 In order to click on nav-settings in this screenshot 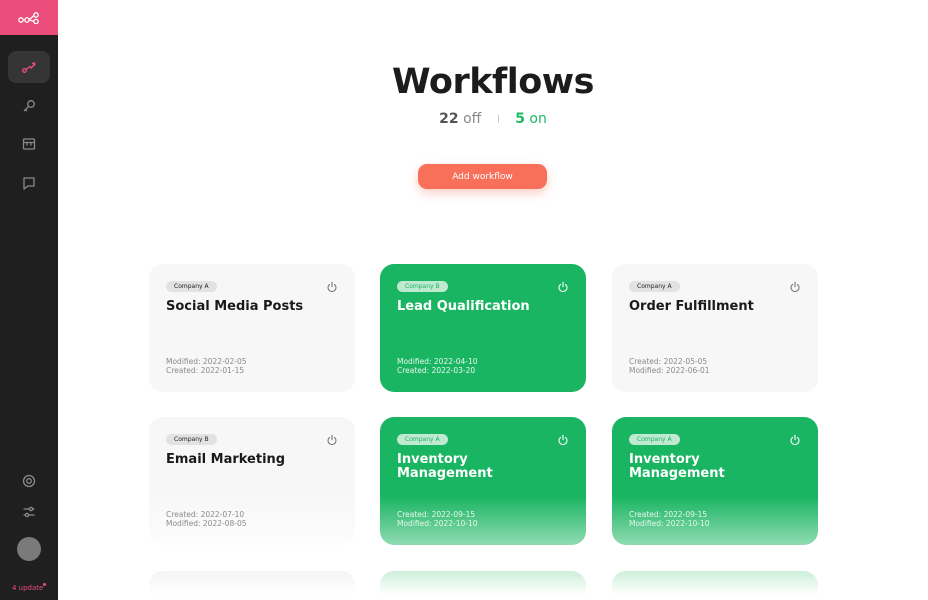, I will do `click(29, 512)`.